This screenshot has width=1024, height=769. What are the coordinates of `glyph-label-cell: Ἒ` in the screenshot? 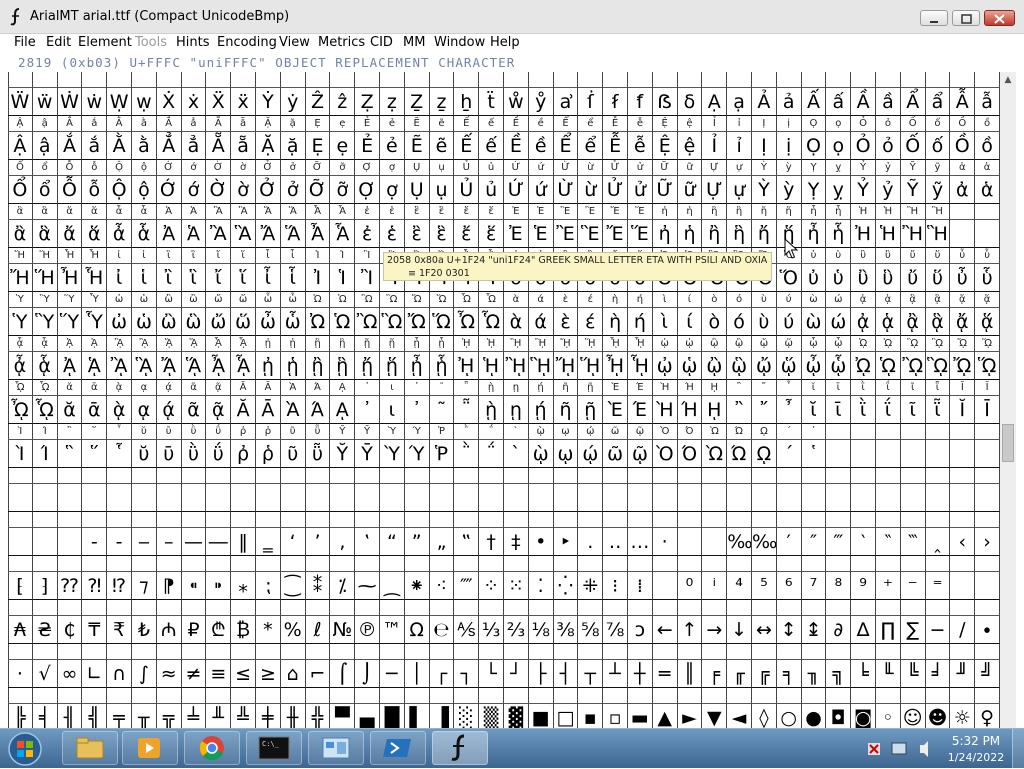 It's located at (566, 212).